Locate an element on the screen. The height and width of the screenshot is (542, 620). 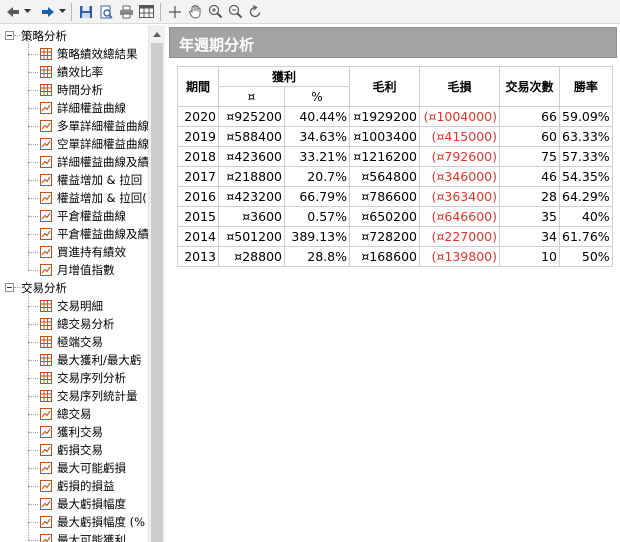
pan-hand-icon is located at coordinates (195, 12).